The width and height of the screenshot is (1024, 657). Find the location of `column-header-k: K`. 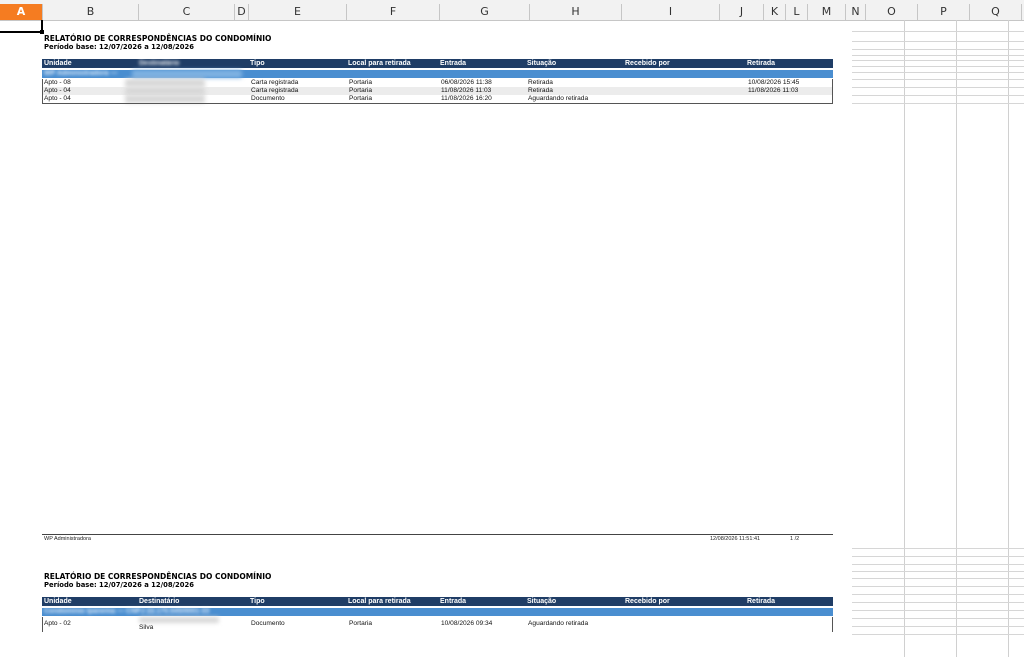

column-header-k: K is located at coordinates (775, 12).